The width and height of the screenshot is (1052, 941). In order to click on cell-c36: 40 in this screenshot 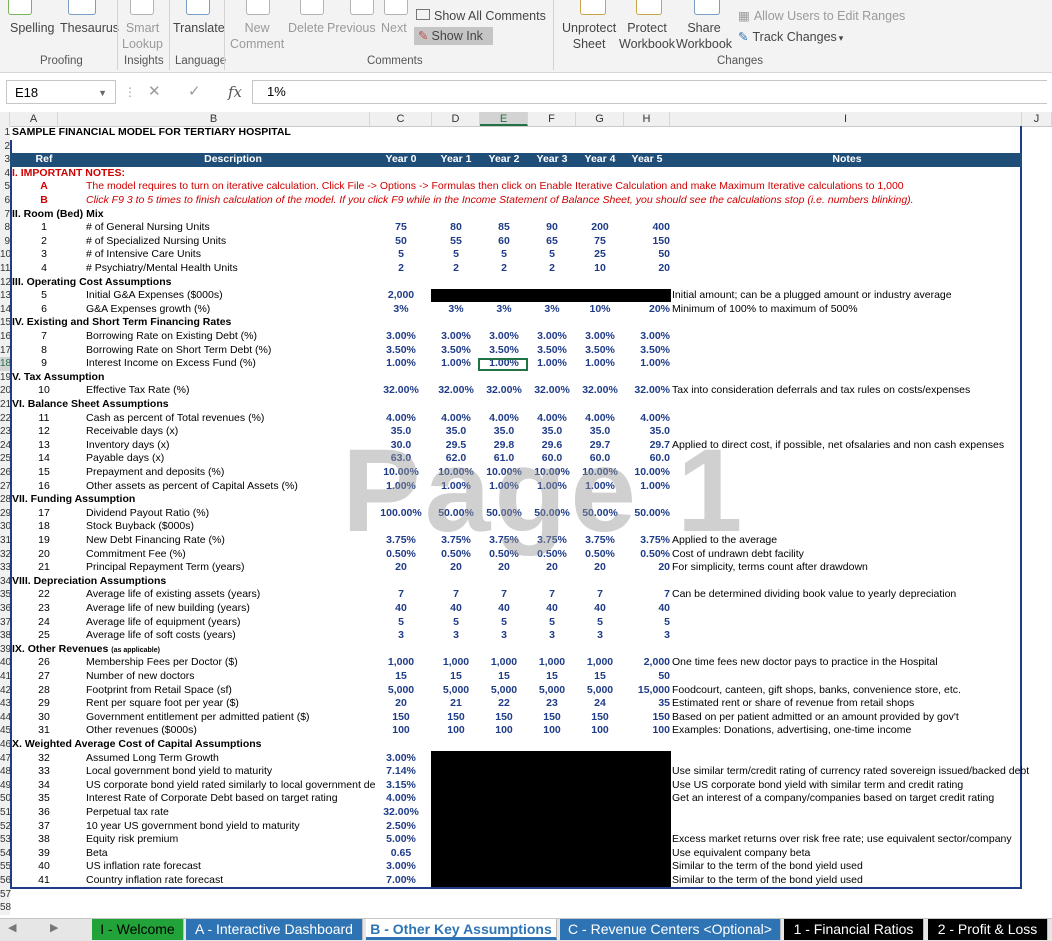, I will do `click(401, 609)`.